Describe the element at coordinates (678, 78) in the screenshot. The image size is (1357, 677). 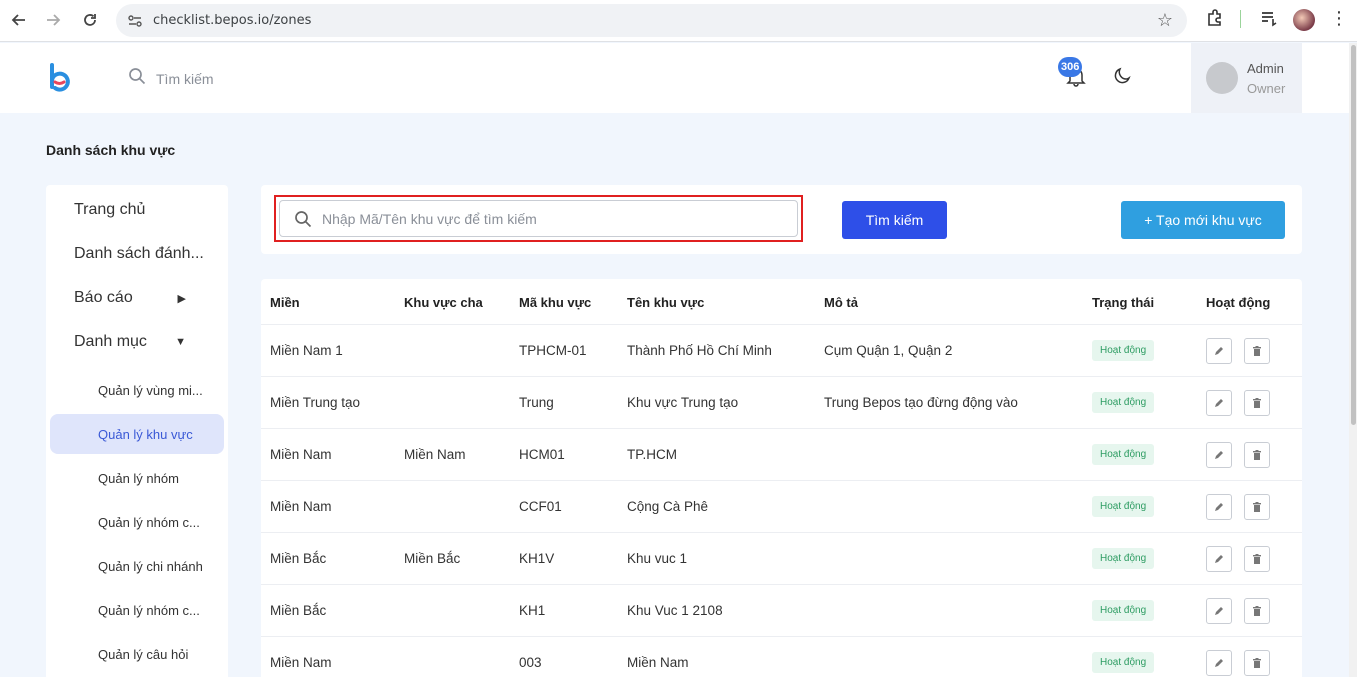
I see `app-header: Tìm kiếm 306 Admin Owner` at that location.